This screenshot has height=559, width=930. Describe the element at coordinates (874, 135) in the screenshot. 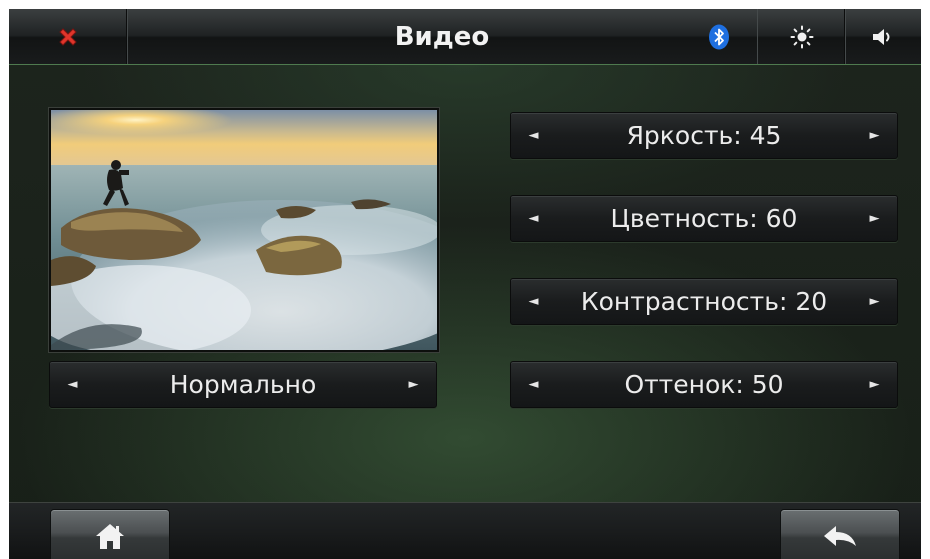

I see `brightness-increase-button: ►` at that location.